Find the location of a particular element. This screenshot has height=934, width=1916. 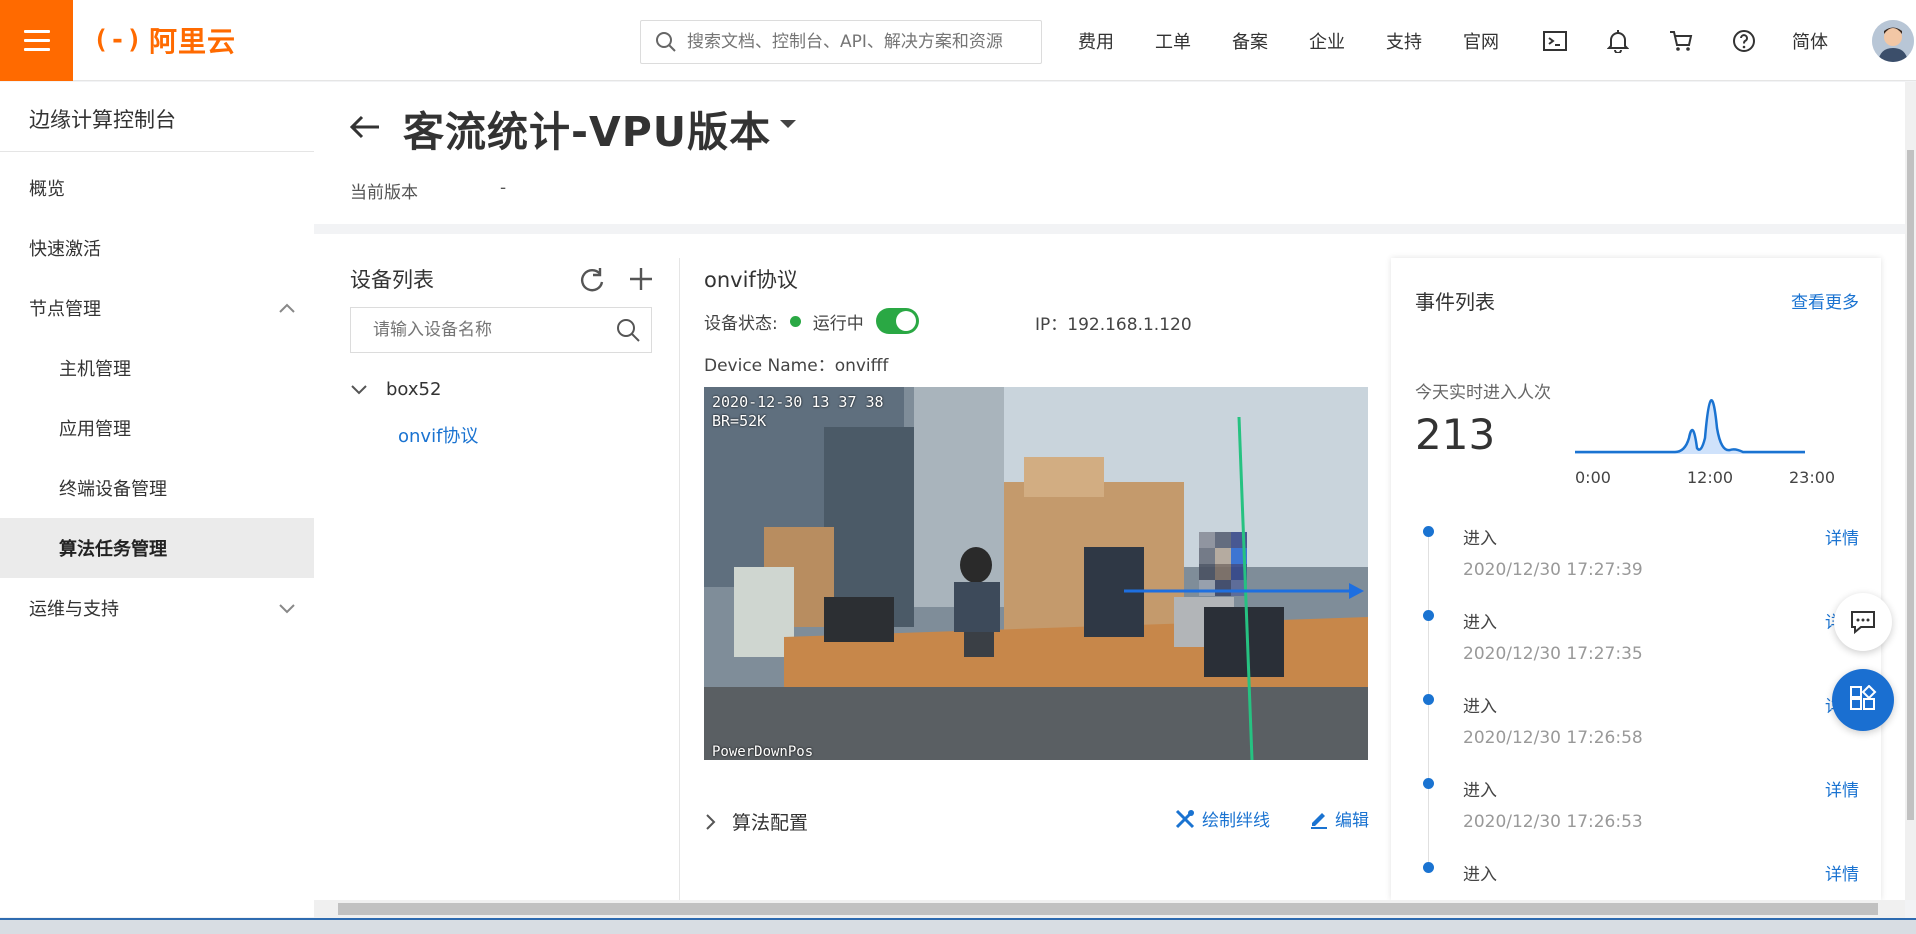

terminal-icon is located at coordinates (1555, 41).